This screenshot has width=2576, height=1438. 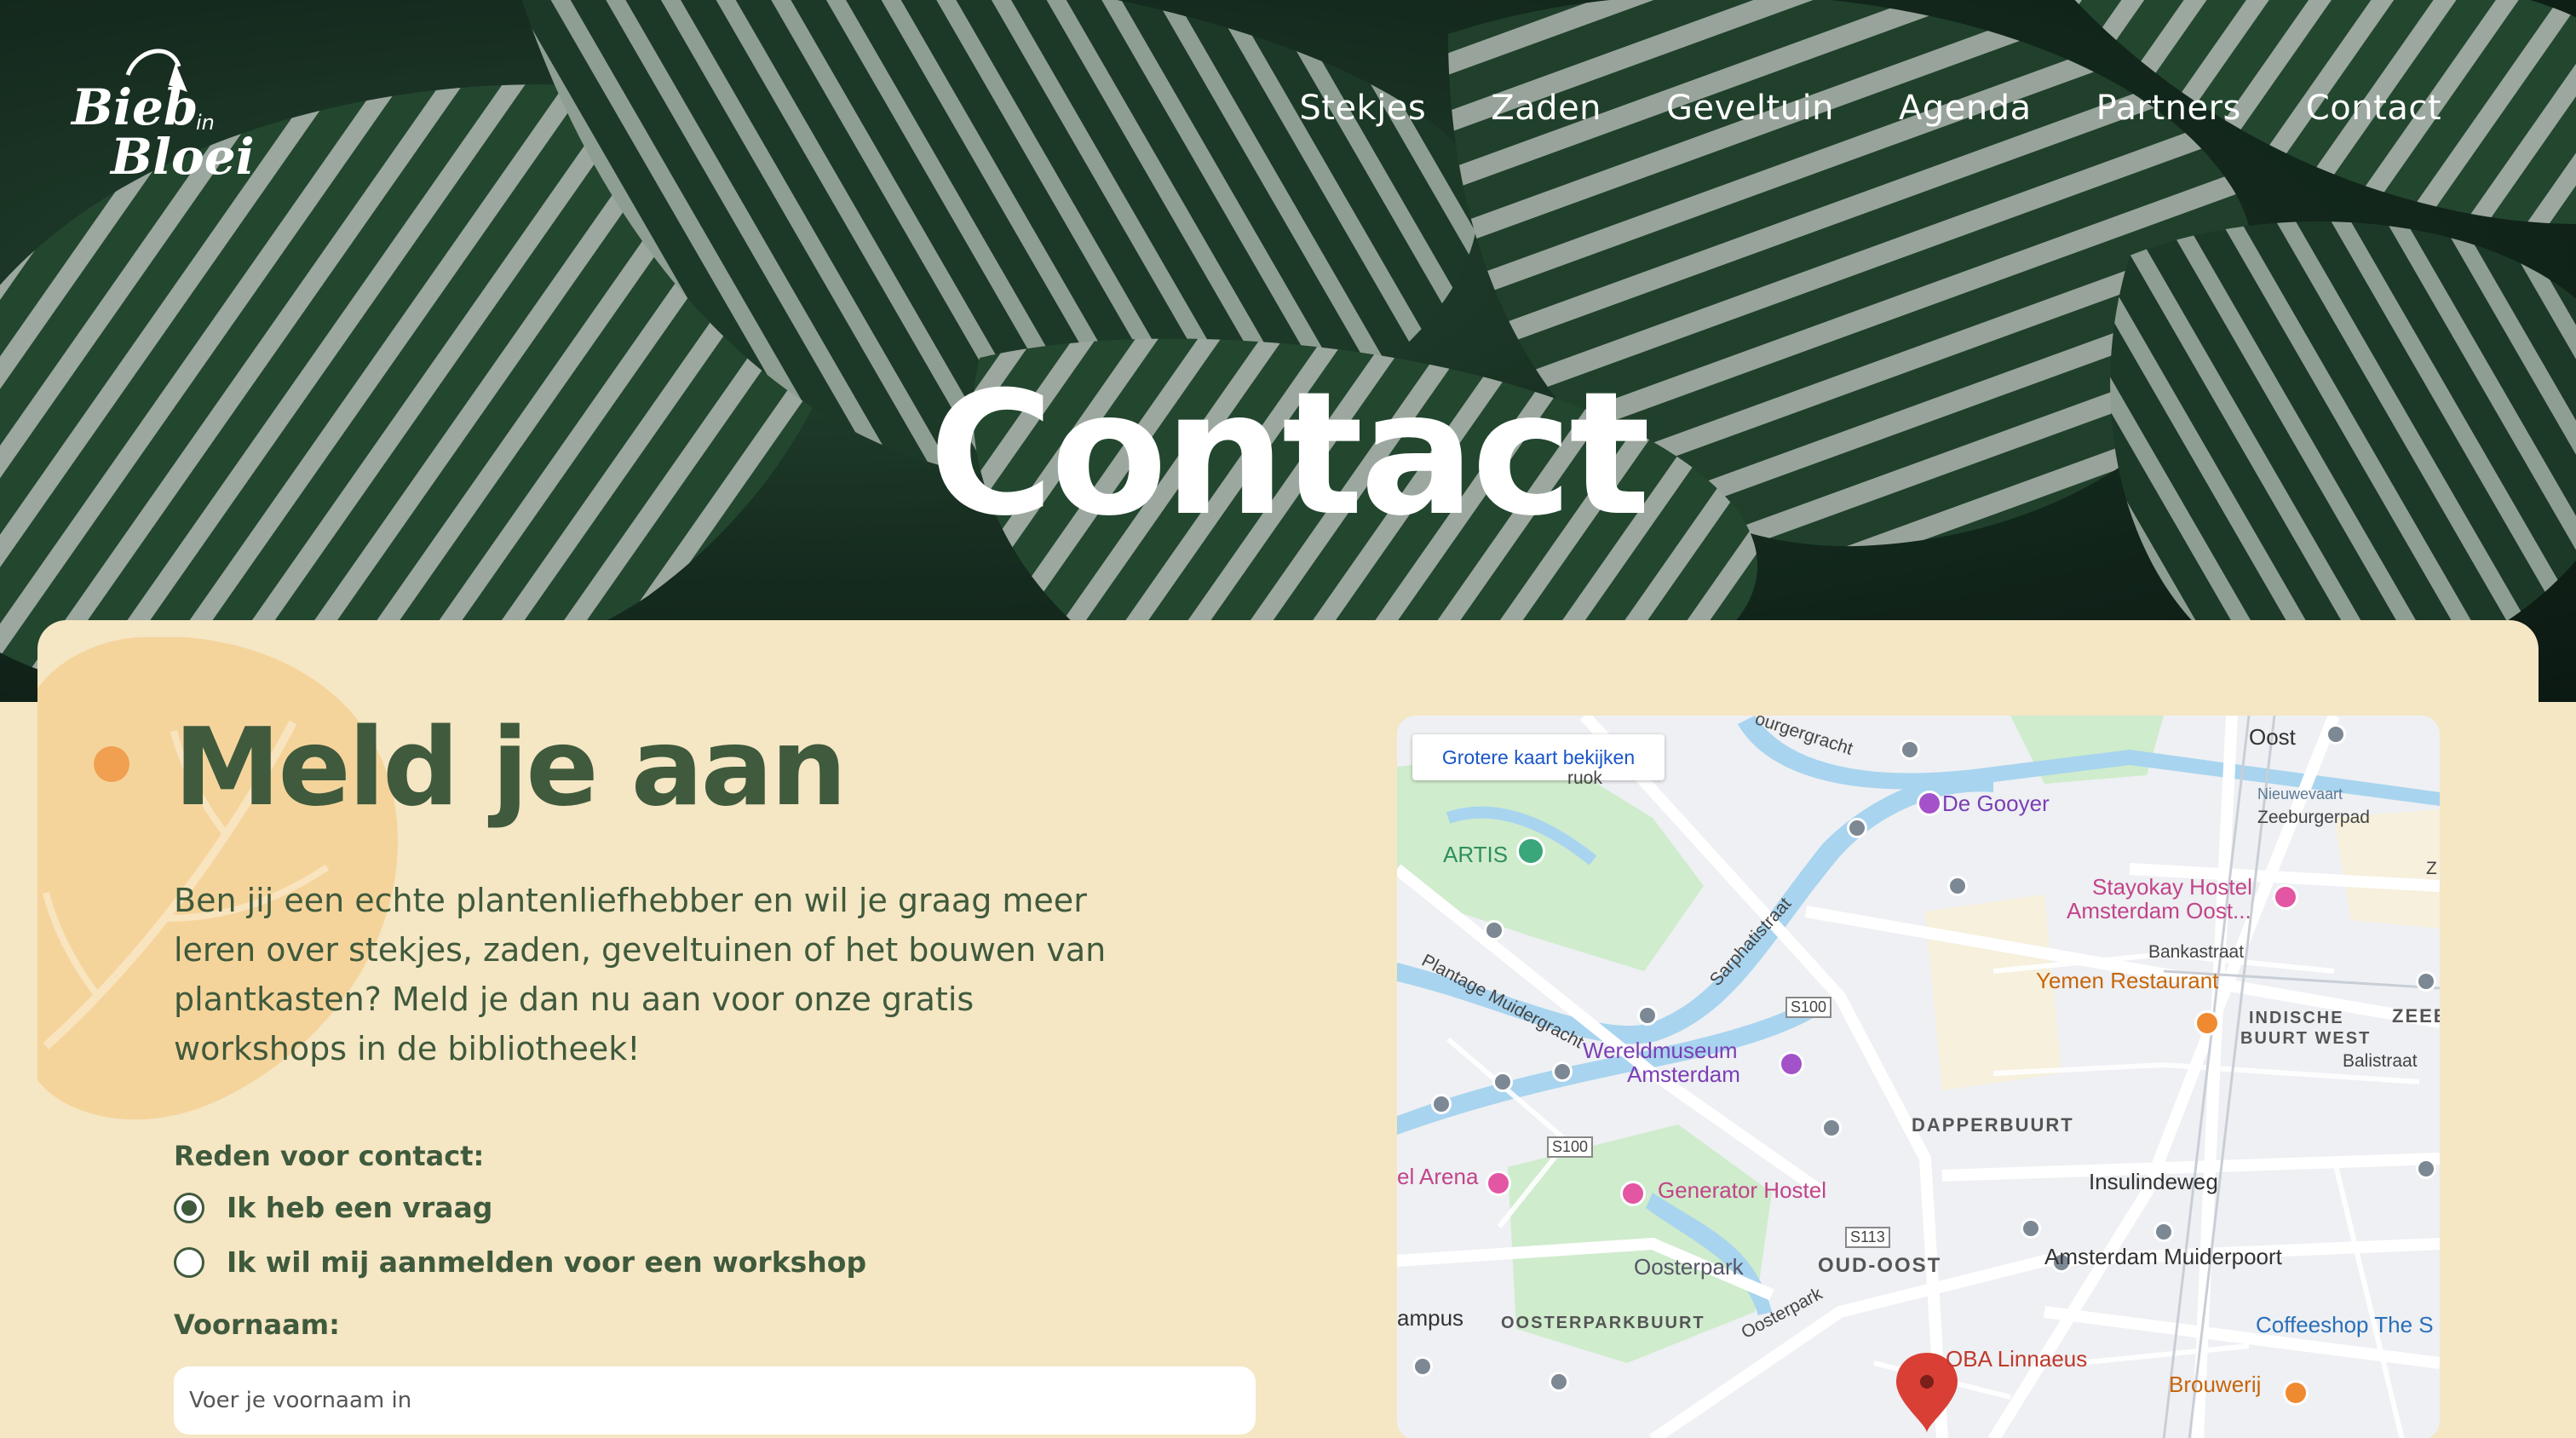 I want to click on map-label: DAPPERBUURT, so click(x=1993, y=1125).